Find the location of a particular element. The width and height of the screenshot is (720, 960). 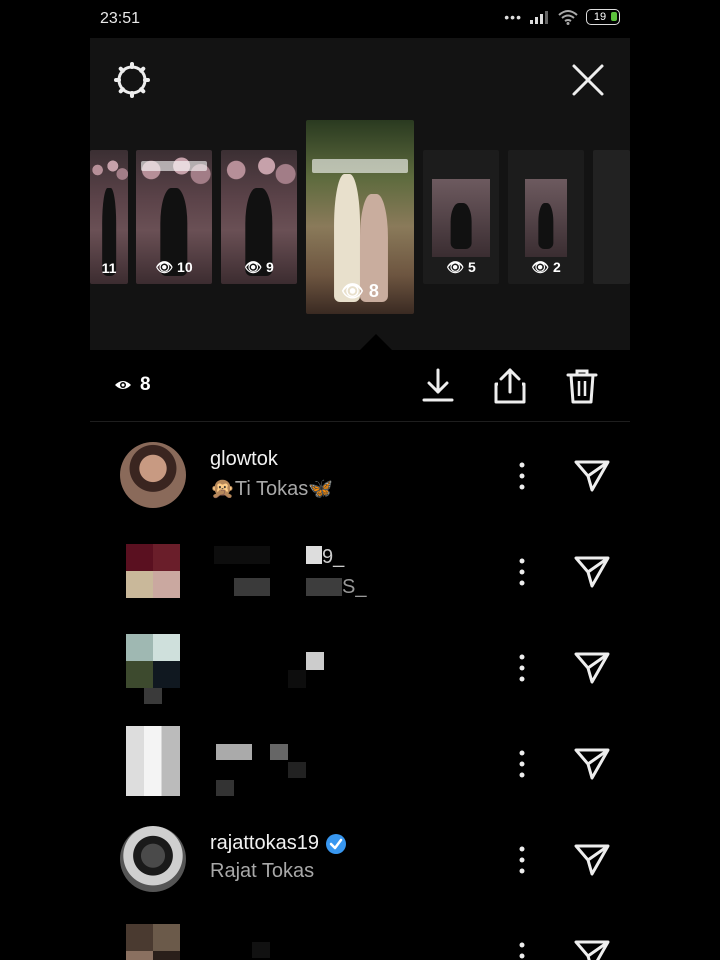

story-thumbnail: 👁 10 is located at coordinates (174, 217).